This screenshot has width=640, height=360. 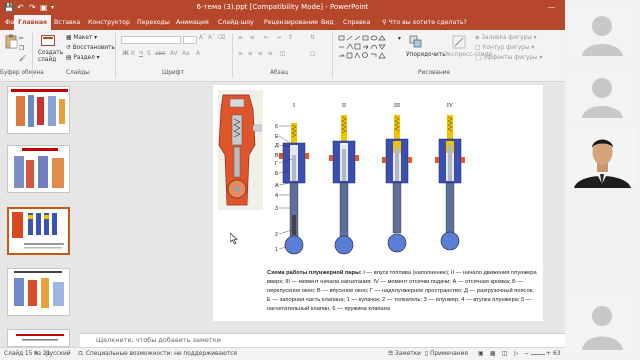 What do you see at coordinates (221, 38) in the screenshot?
I see `clear-formatting-icon: ⌫` at bounding box center [221, 38].